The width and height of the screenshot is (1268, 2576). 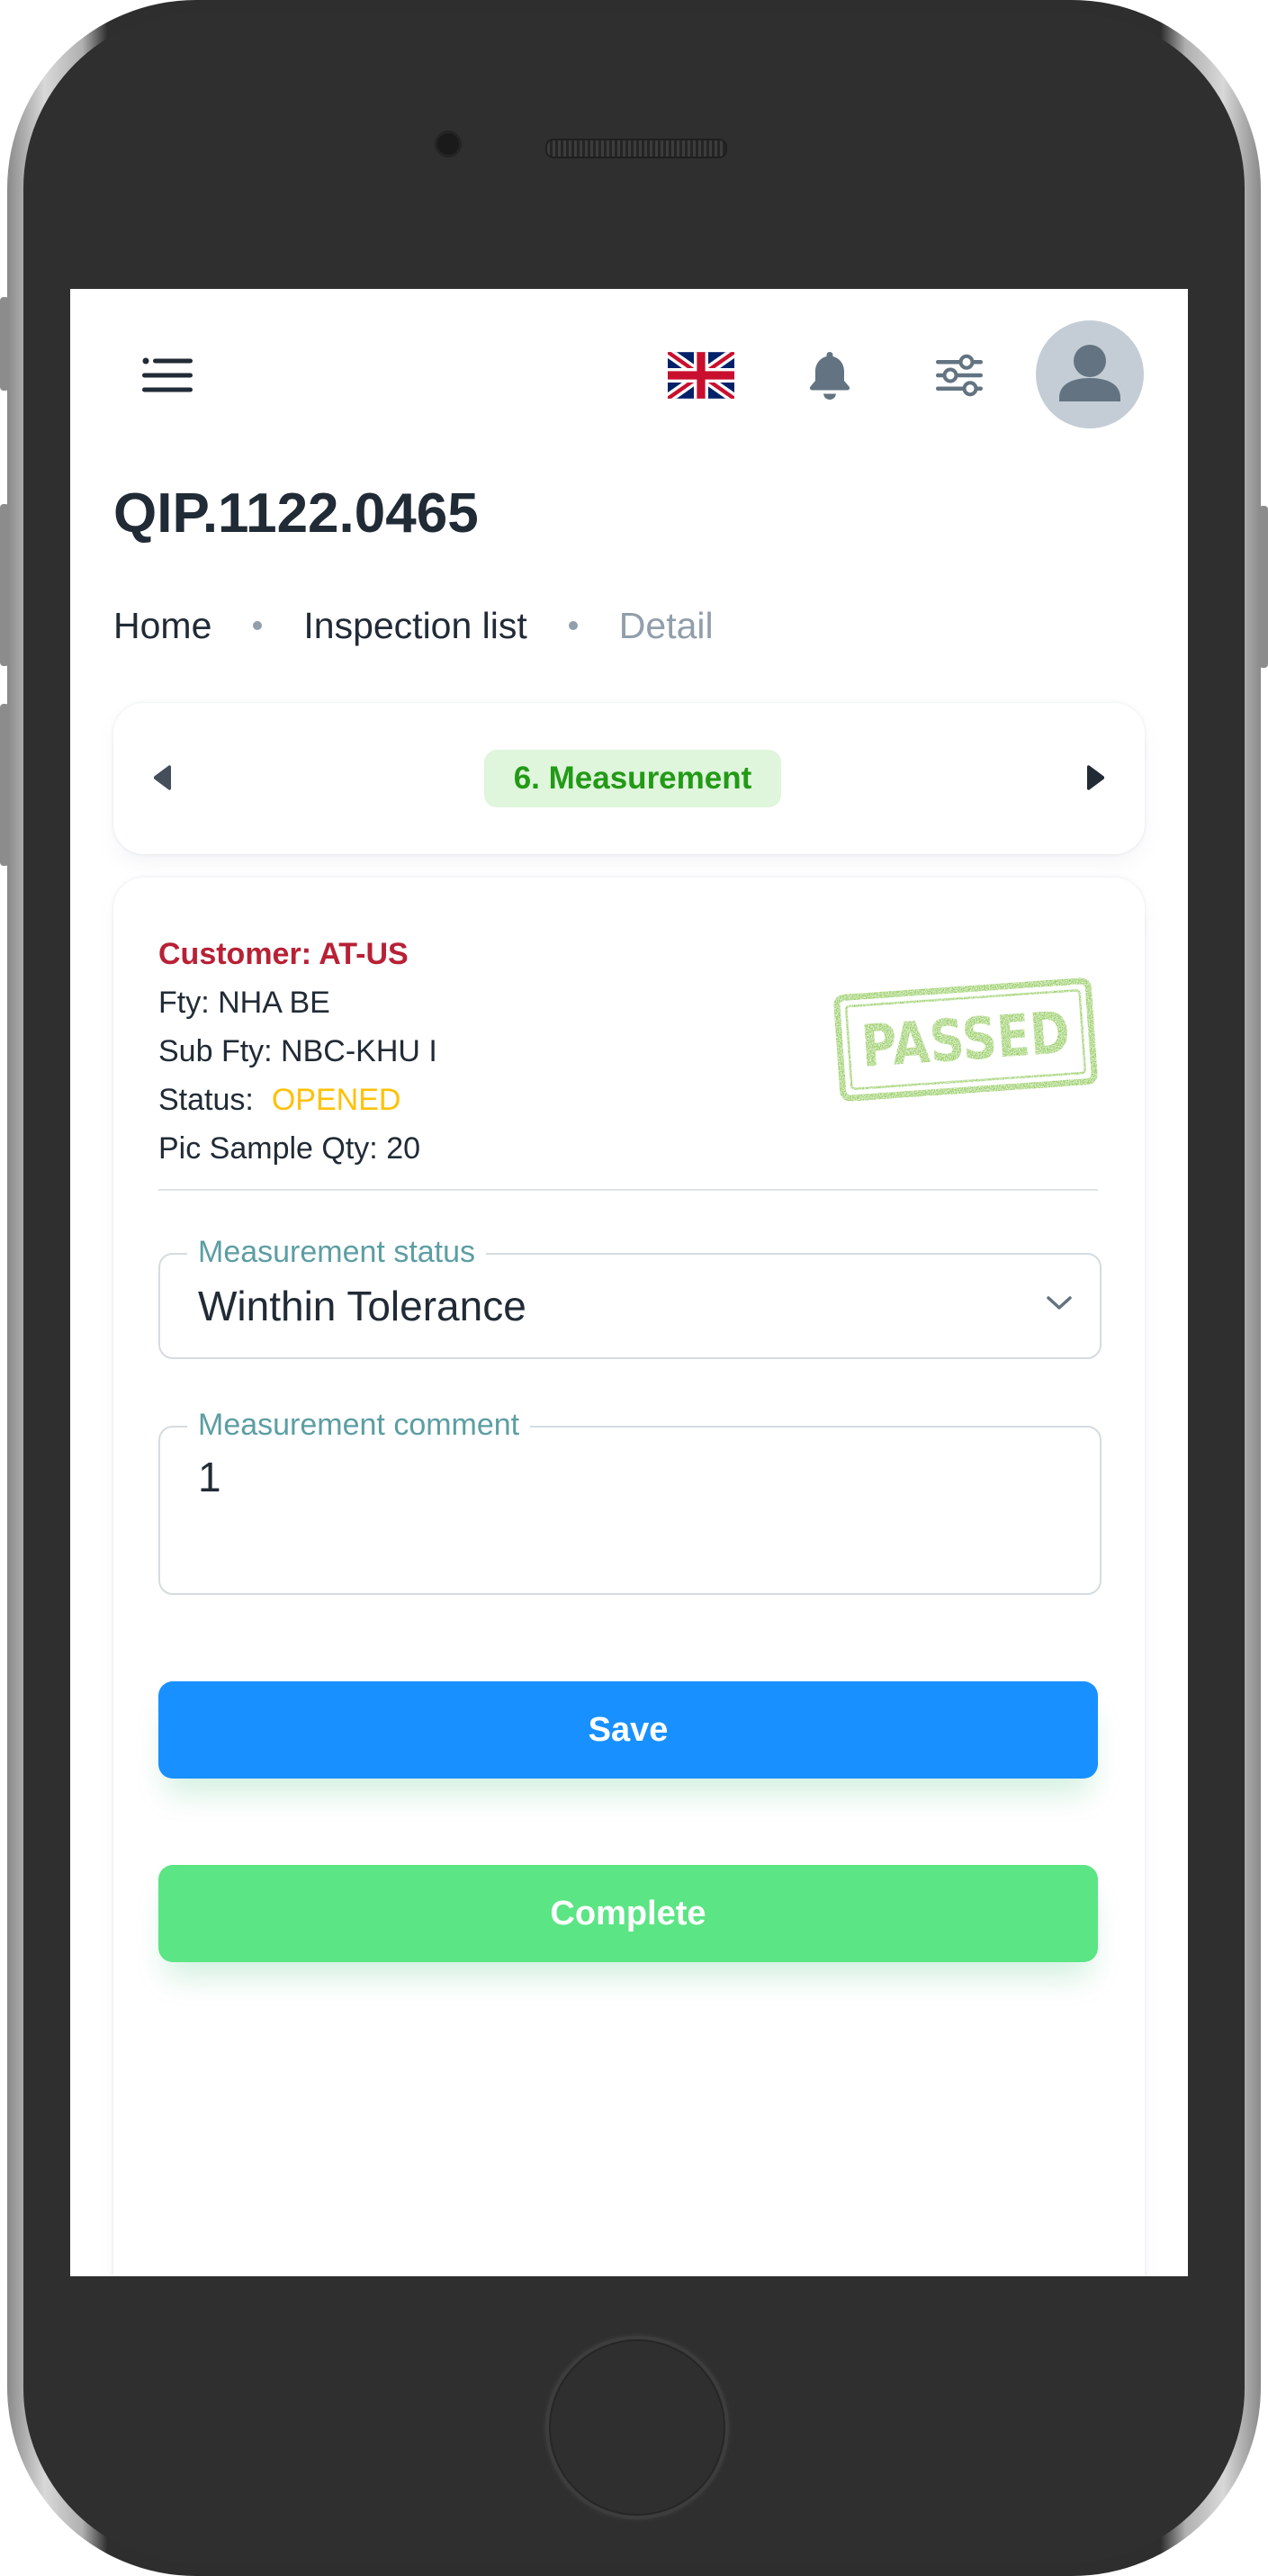 I want to click on divider, so click(x=628, y=1190).